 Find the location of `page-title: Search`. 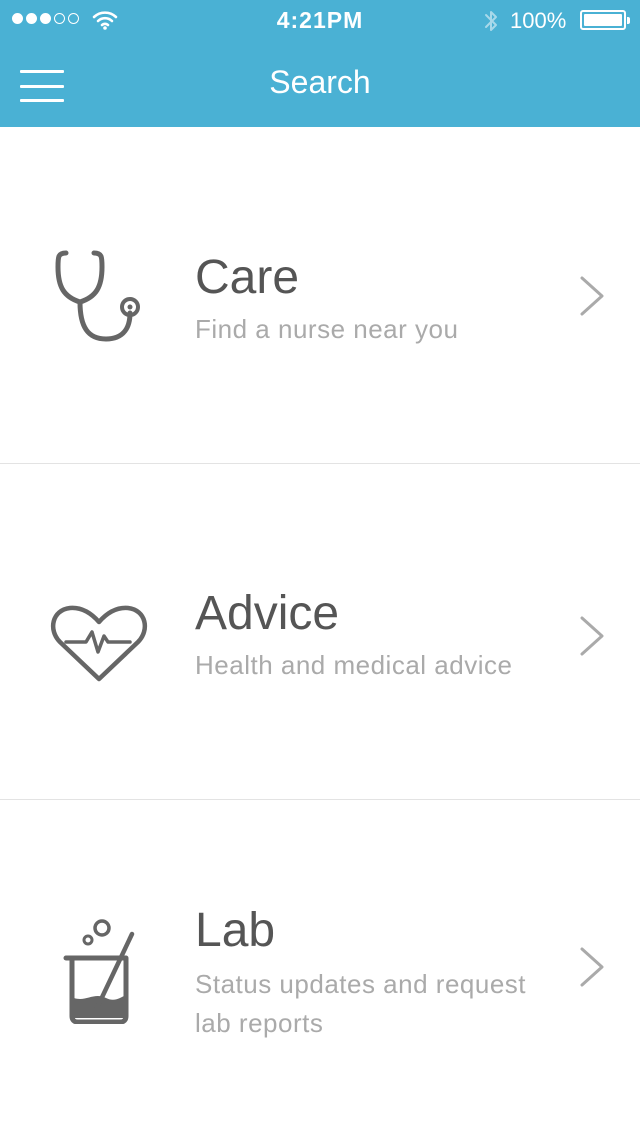

page-title: Search is located at coordinates (320, 82).